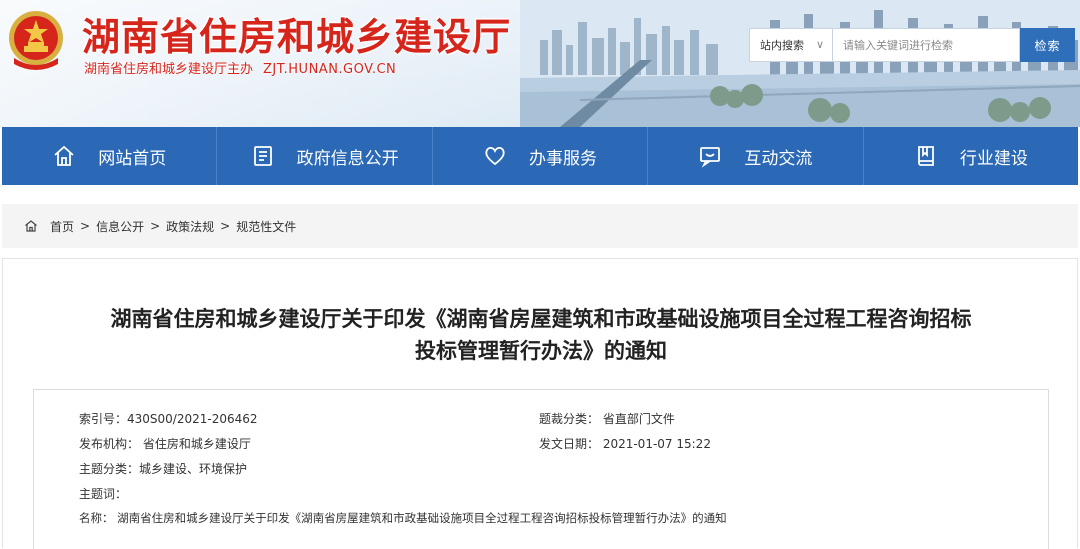 The width and height of the screenshot is (1080, 549). I want to click on site-subtitle: 湖南省住房和城乡建设厅主办 ZJT.HUNAN.GOV.CN, so click(240, 67).